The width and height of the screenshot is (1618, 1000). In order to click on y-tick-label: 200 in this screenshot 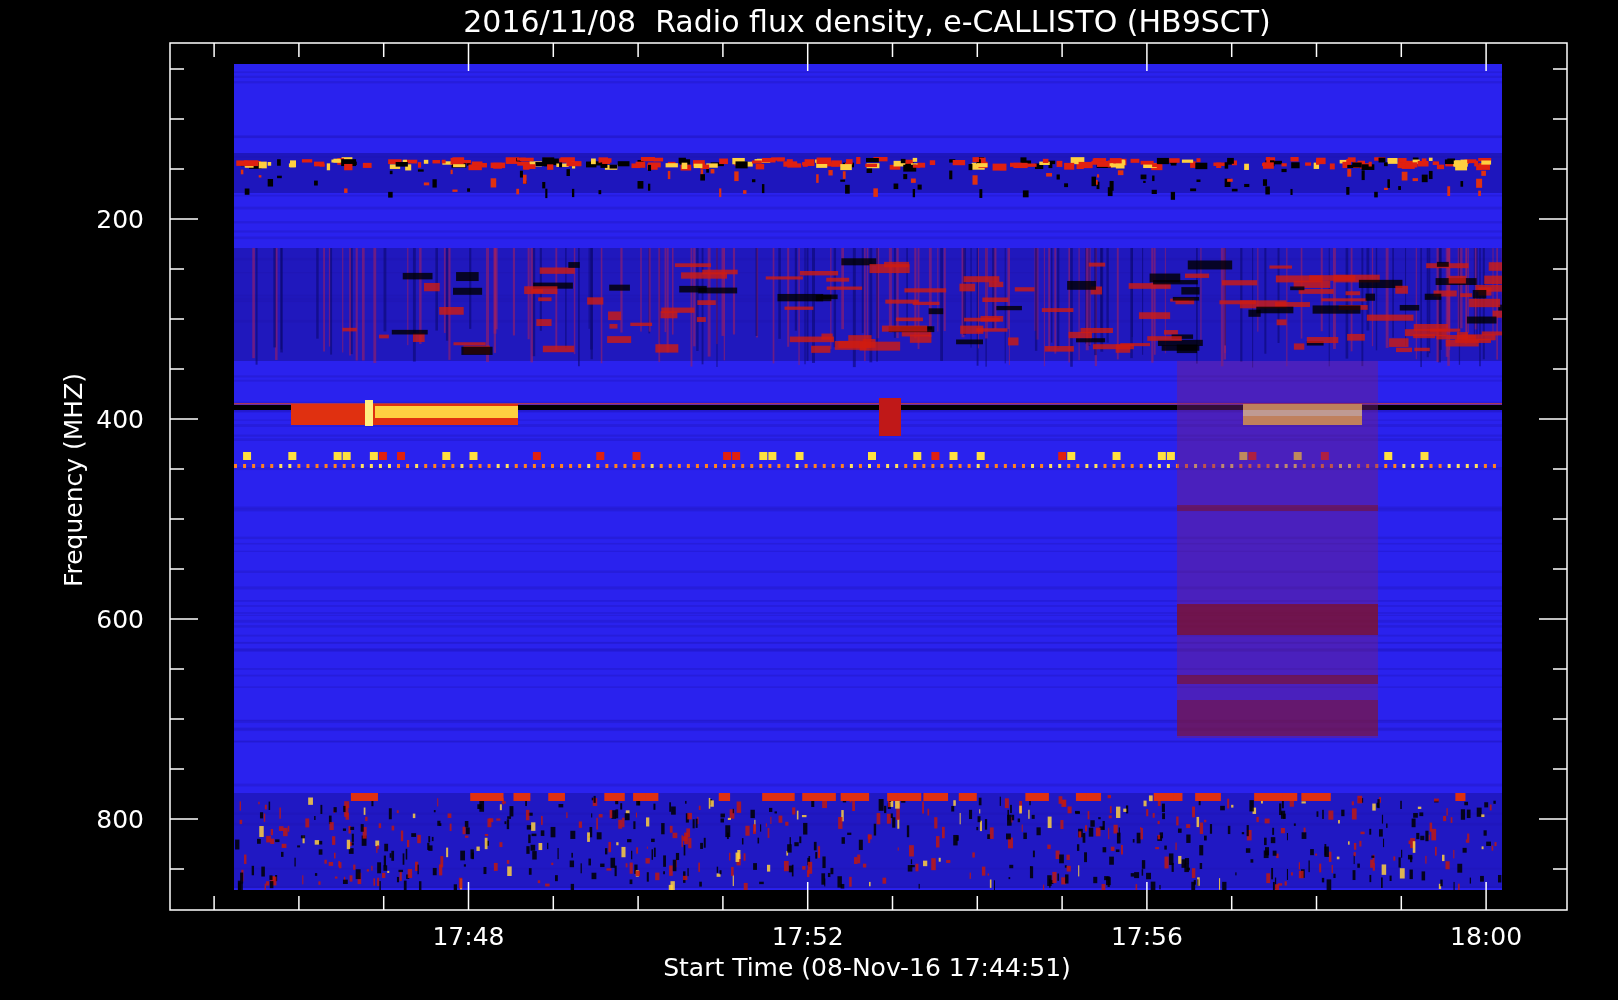, I will do `click(120, 219)`.